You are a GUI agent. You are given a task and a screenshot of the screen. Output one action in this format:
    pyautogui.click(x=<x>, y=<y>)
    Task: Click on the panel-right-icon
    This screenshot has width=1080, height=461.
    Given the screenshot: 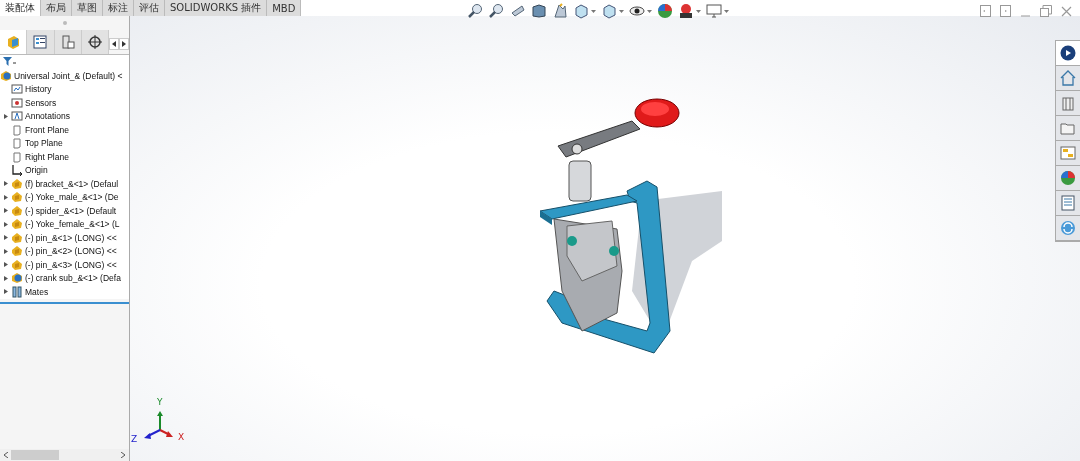 What is the action you would take?
    pyautogui.click(x=1005, y=11)
    